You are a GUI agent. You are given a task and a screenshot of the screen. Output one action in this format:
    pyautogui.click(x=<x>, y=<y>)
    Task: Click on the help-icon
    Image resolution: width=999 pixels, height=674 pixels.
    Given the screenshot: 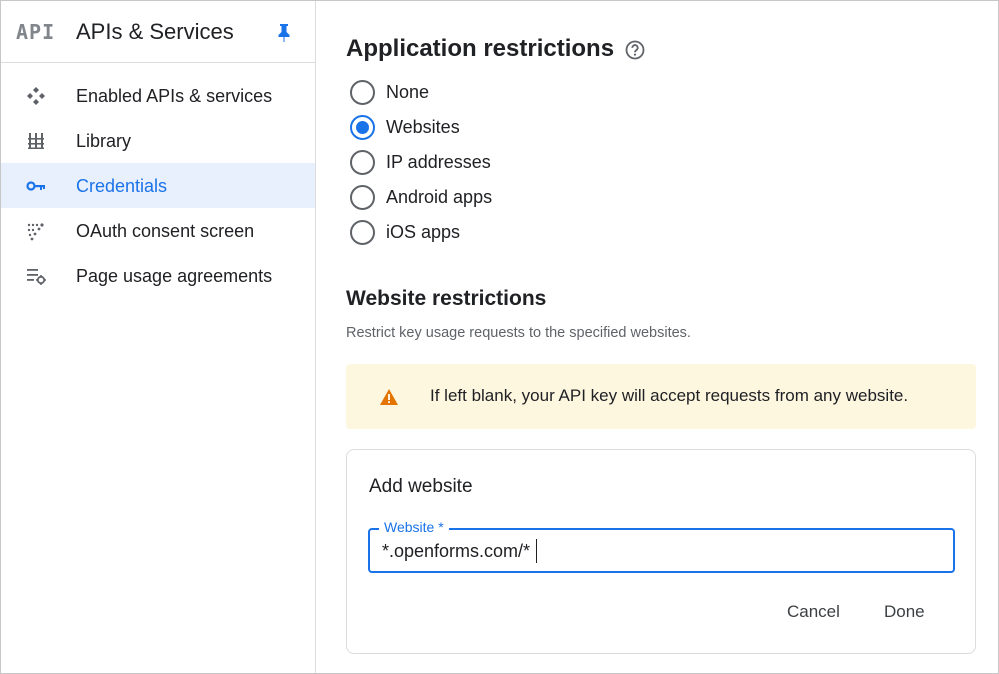 What is the action you would take?
    pyautogui.click(x=635, y=50)
    